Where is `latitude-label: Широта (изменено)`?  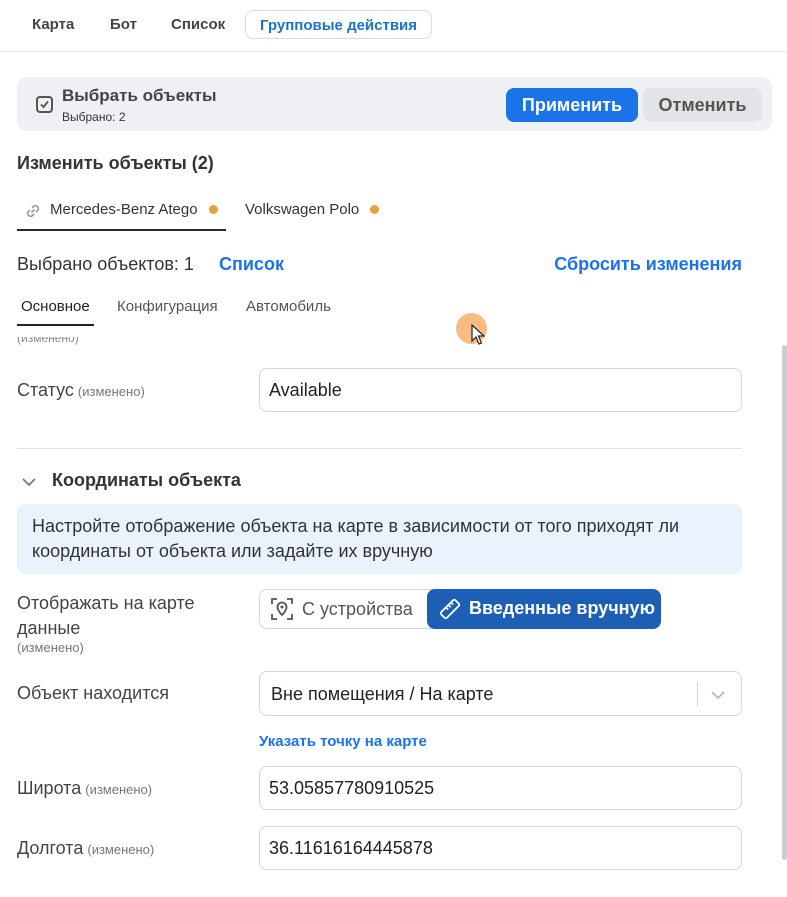 latitude-label: Широта (изменено) is located at coordinates (84, 788).